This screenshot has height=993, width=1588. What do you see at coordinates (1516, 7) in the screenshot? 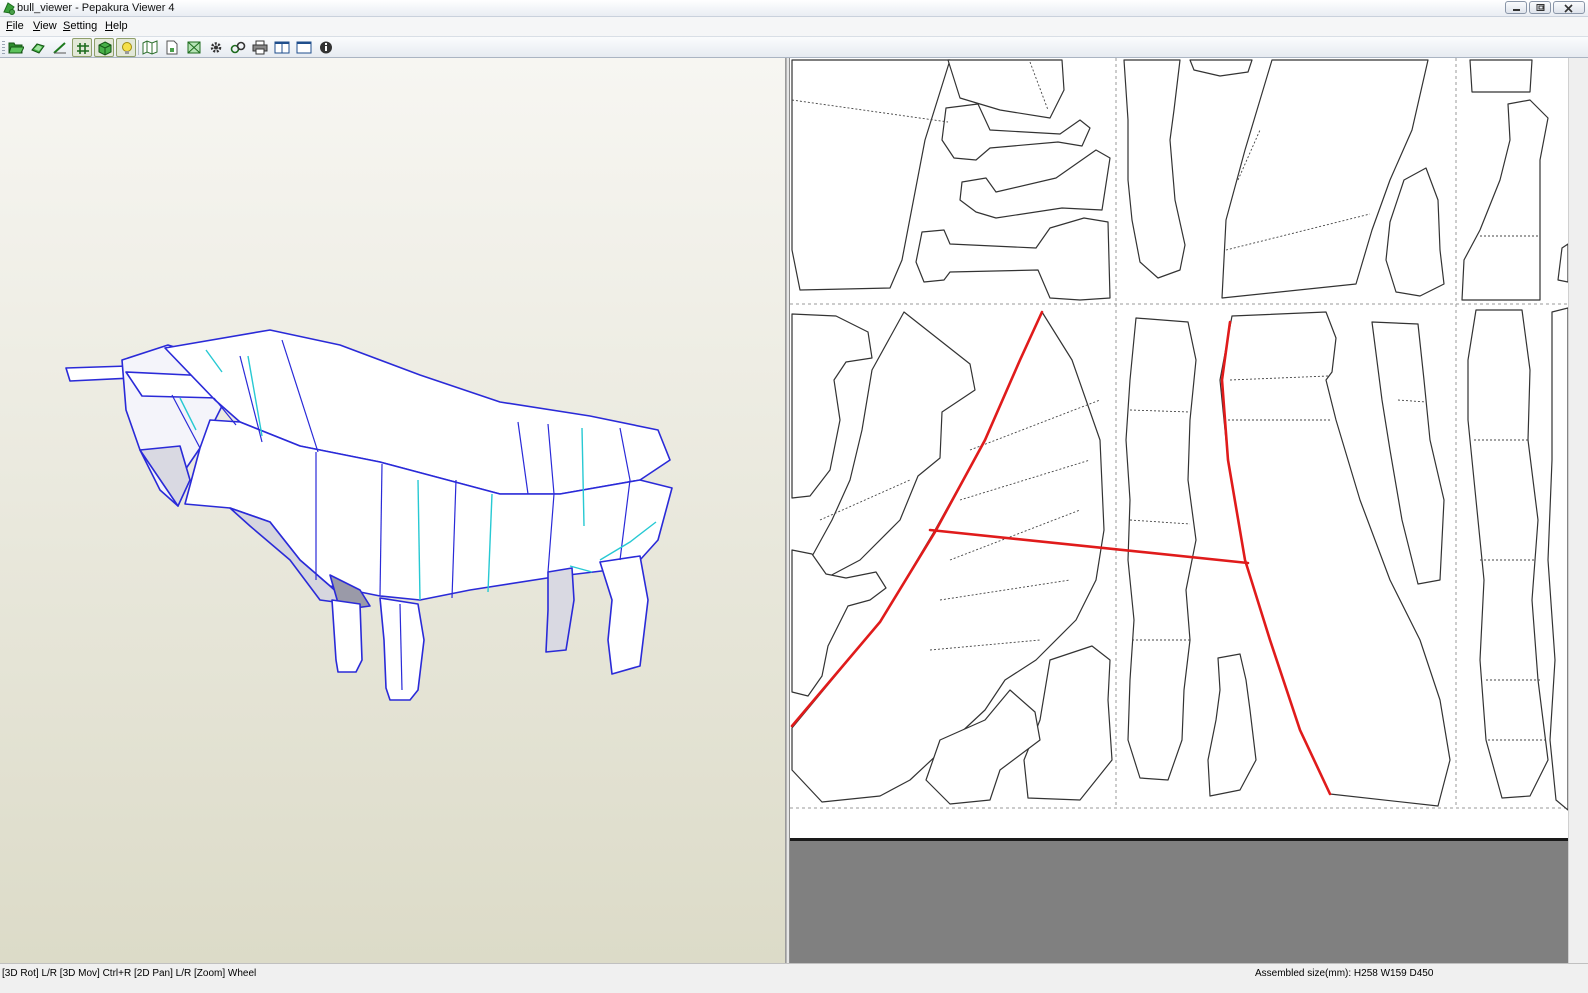
I see `minimize-button` at bounding box center [1516, 7].